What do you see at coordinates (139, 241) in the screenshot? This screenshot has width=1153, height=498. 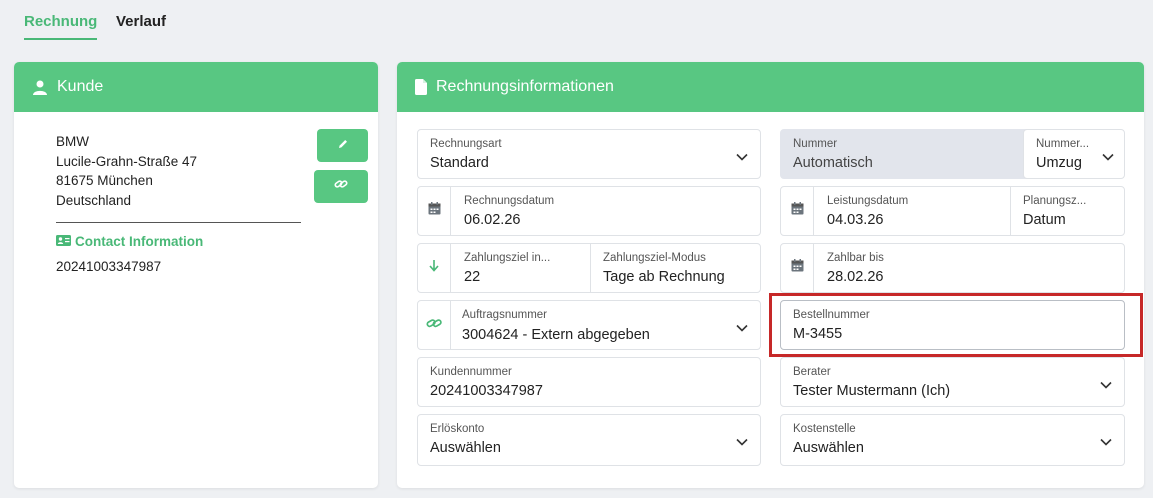 I see `contact-information-label: Contact Information` at bounding box center [139, 241].